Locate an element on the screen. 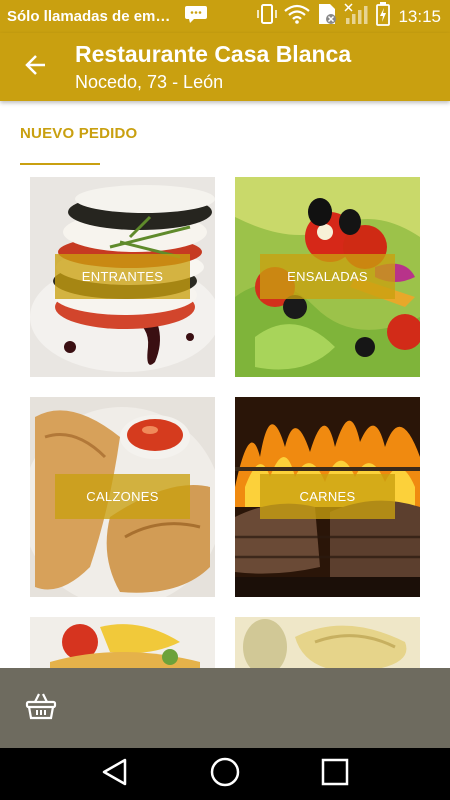  back-button is located at coordinates (36, 67).